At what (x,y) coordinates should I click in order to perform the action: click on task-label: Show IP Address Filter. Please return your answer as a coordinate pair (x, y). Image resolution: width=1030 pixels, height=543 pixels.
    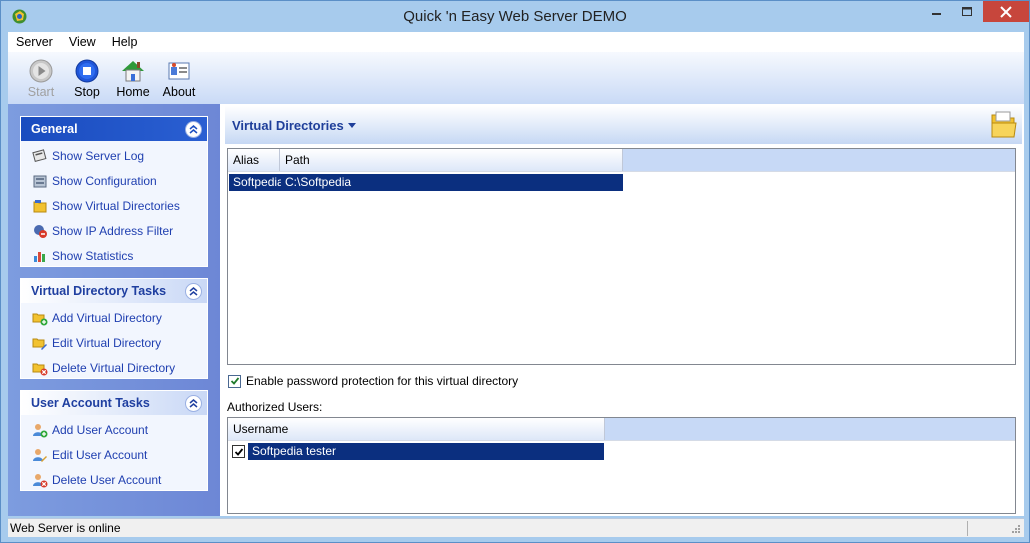
    Looking at the image, I should click on (113, 230).